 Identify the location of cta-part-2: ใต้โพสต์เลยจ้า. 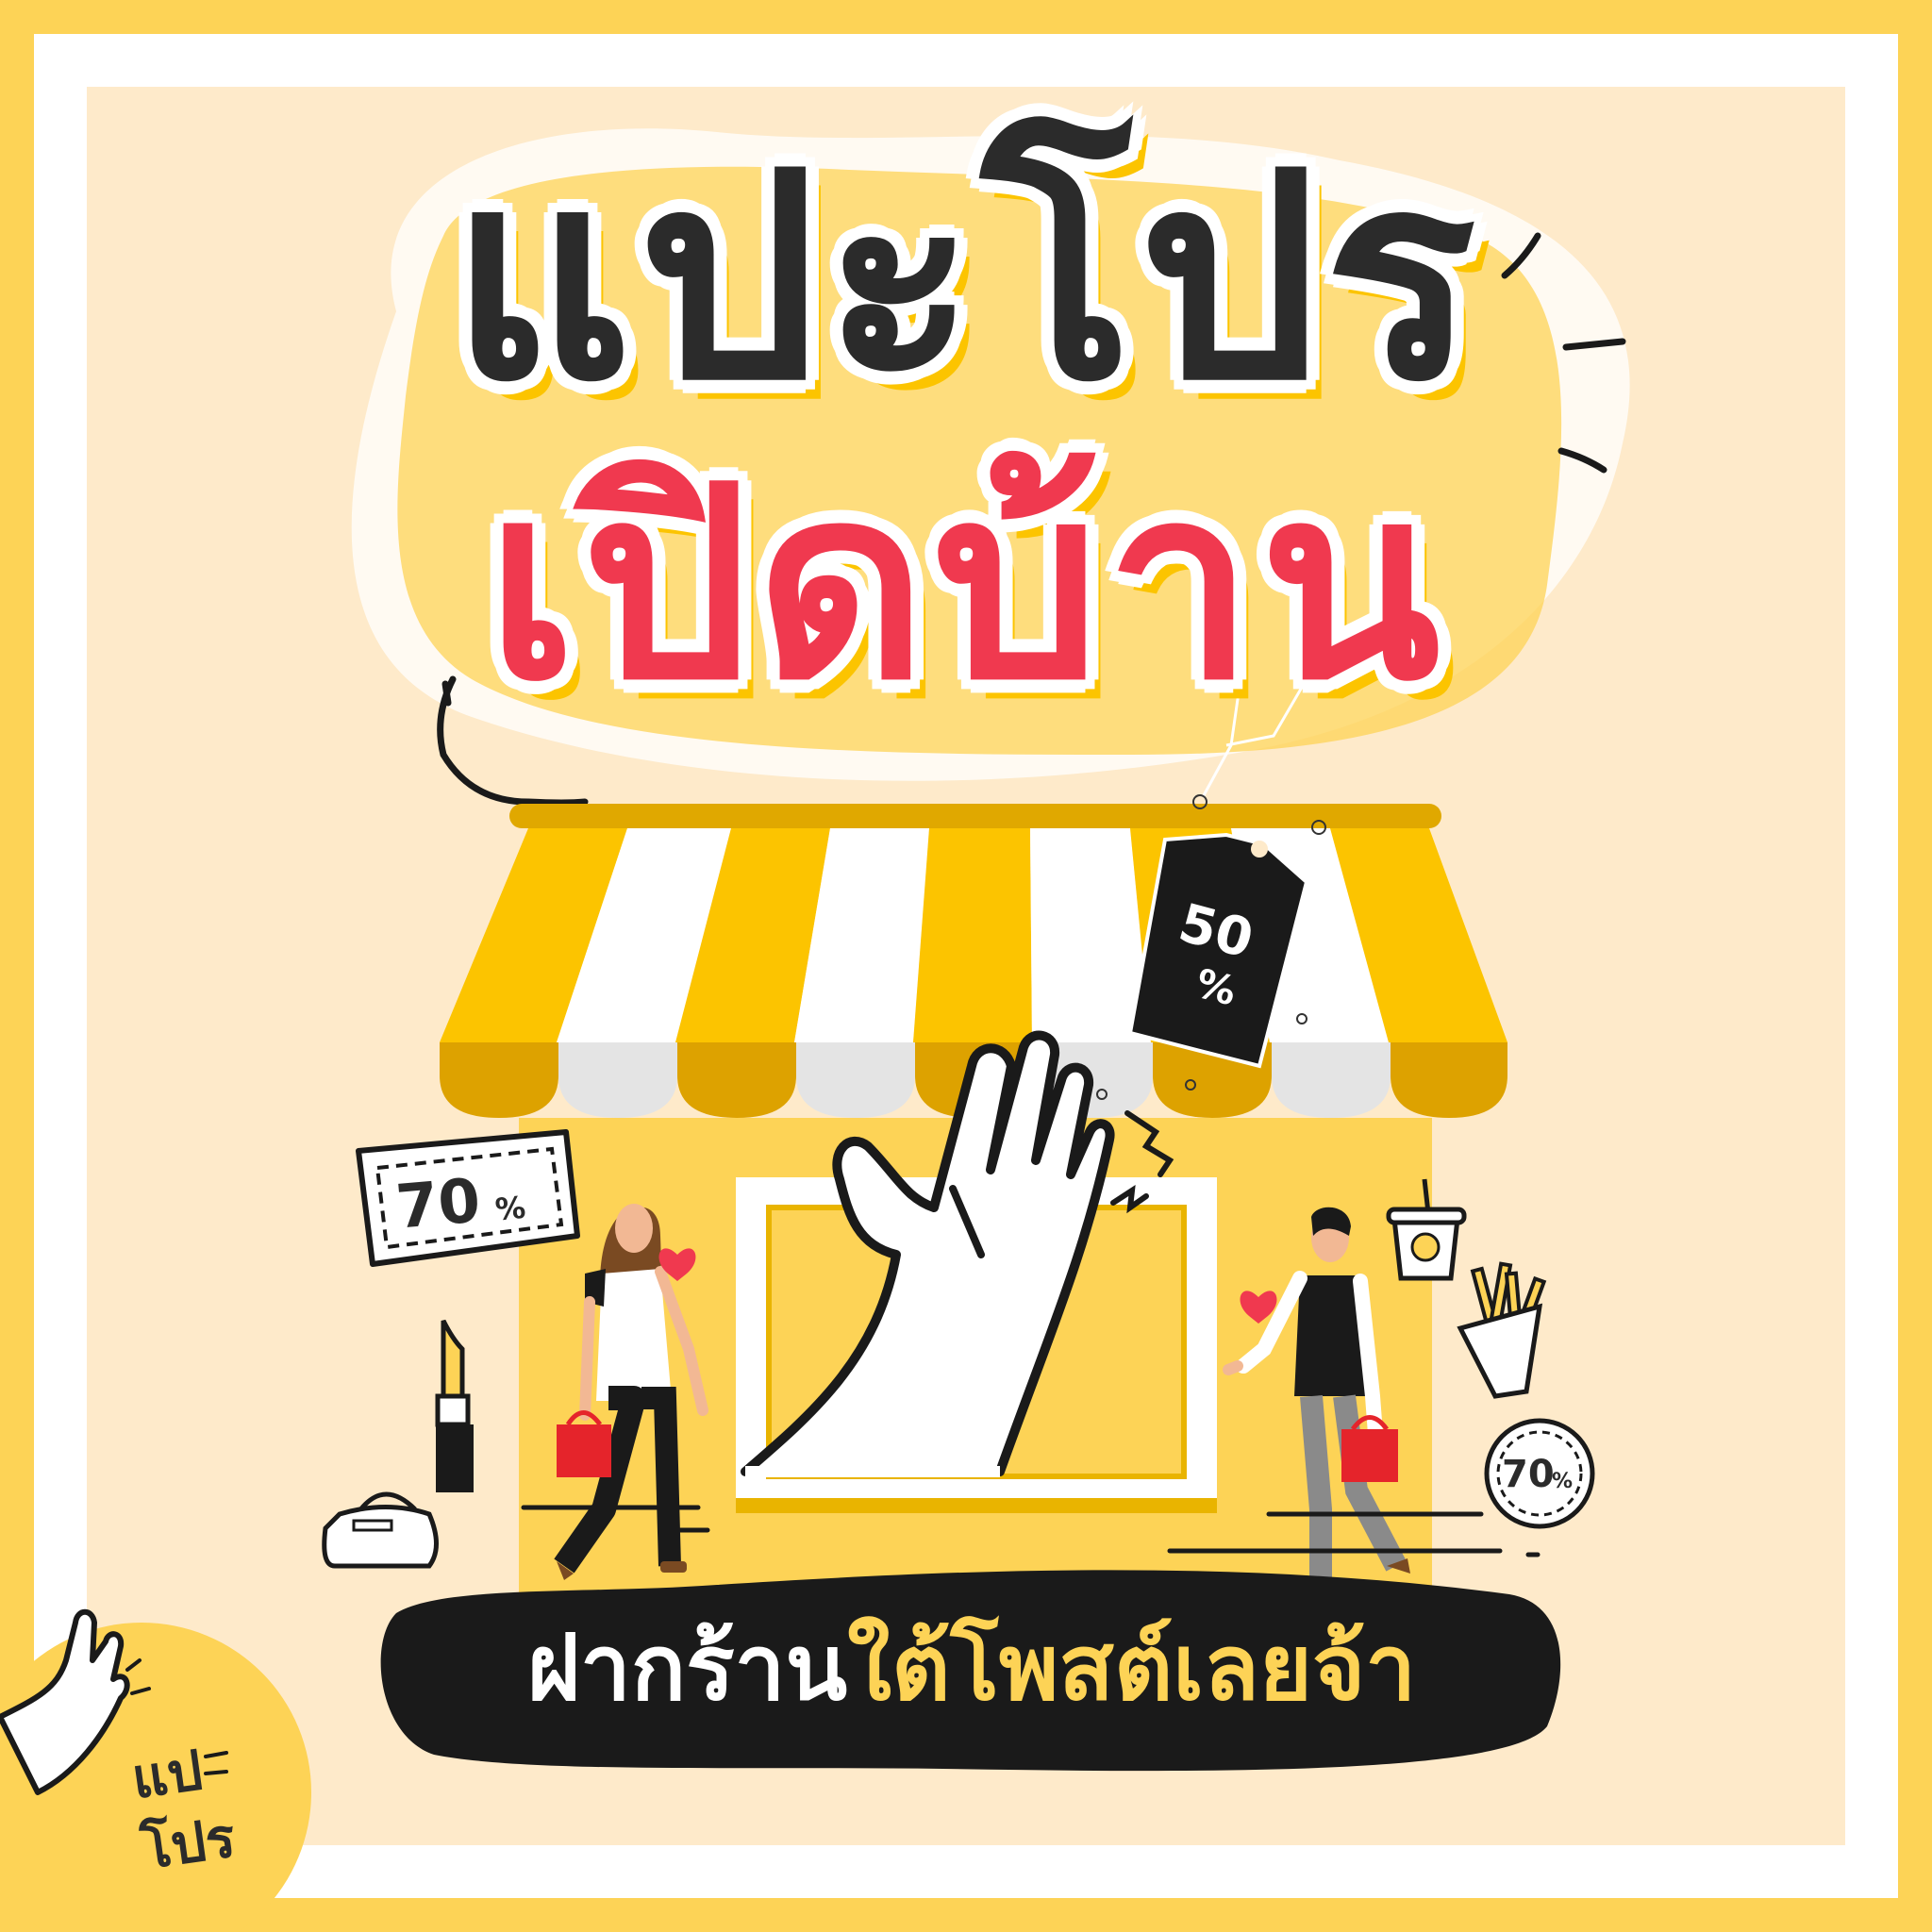
(1132, 1668).